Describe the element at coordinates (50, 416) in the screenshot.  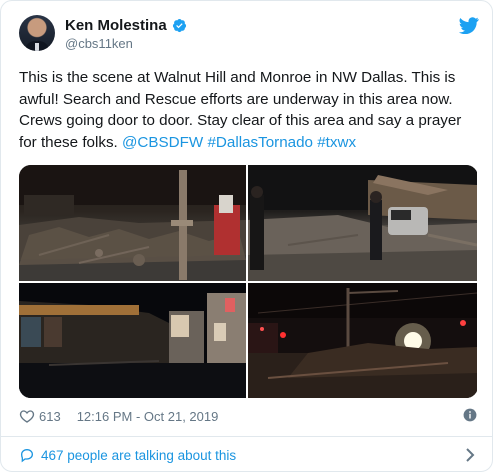
I see `like-count: 613` at that location.